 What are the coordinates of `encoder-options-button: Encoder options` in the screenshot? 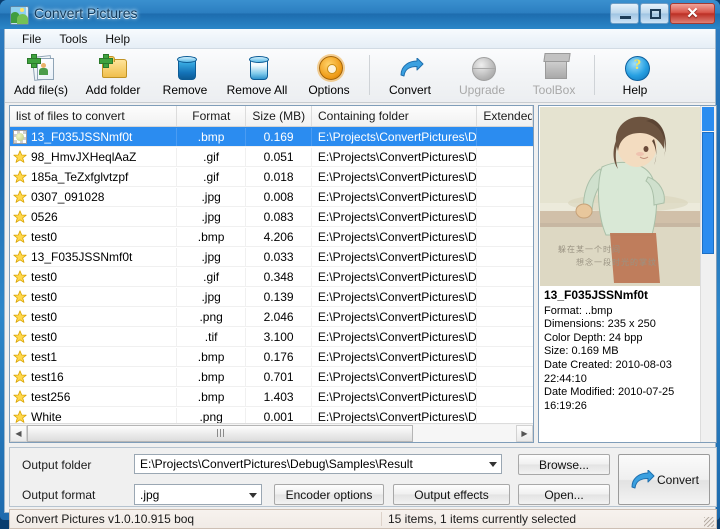 It's located at (329, 494).